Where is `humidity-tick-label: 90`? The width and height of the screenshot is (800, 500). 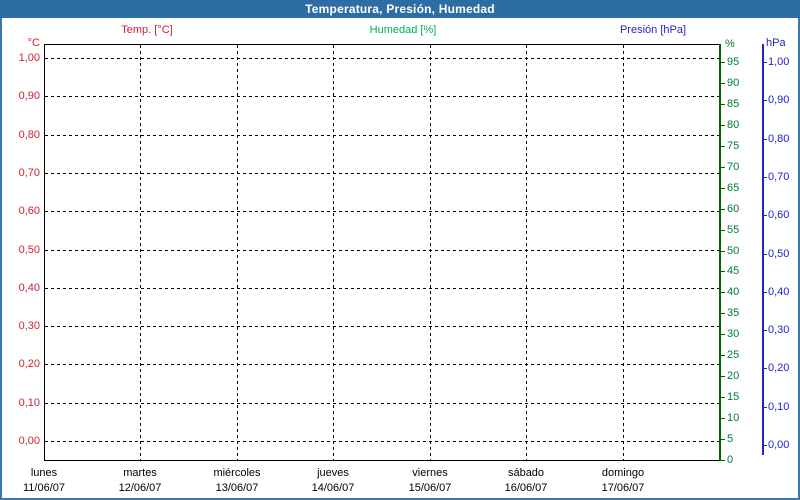
humidity-tick-label: 90 is located at coordinates (733, 83).